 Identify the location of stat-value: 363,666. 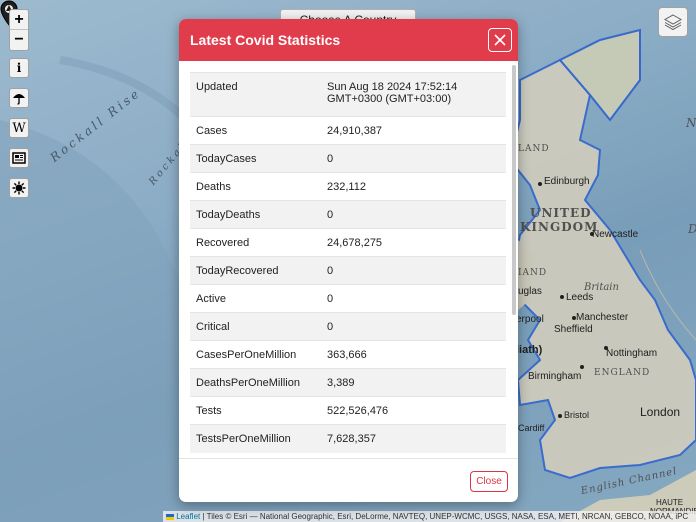
(413, 354).